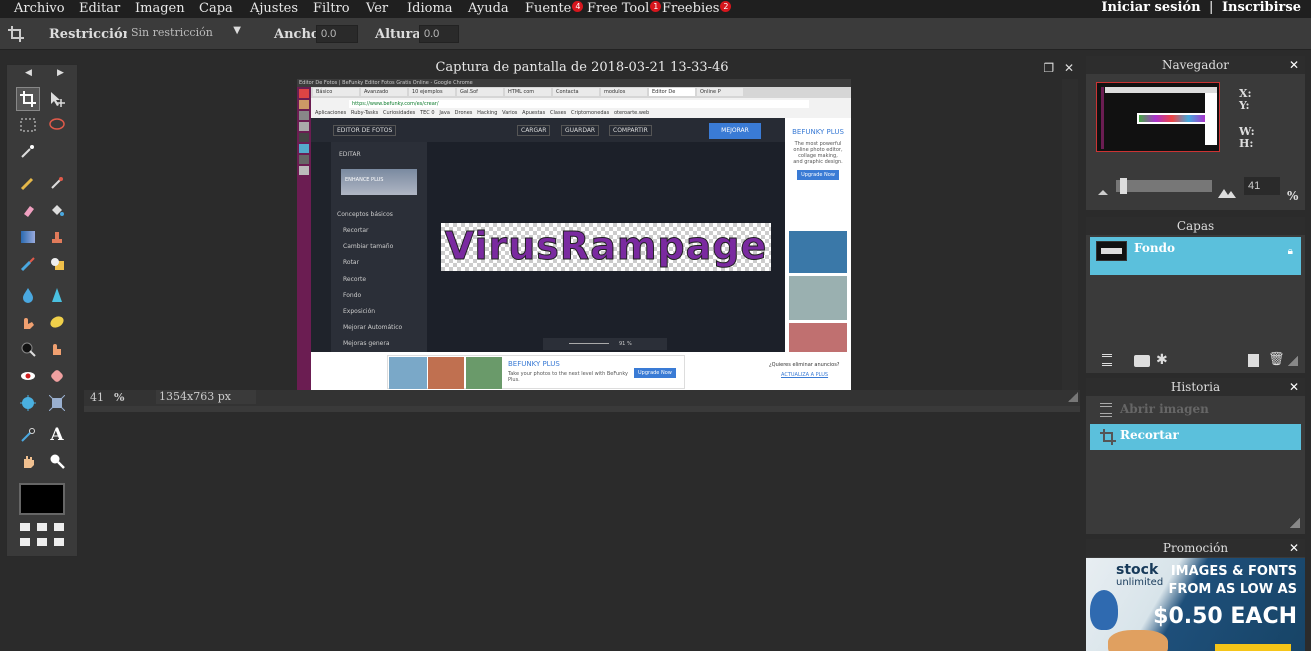 The image size is (1311, 651). Describe the element at coordinates (372, 327) in the screenshot. I see `inner-side-item: Mejorar Automático` at that location.